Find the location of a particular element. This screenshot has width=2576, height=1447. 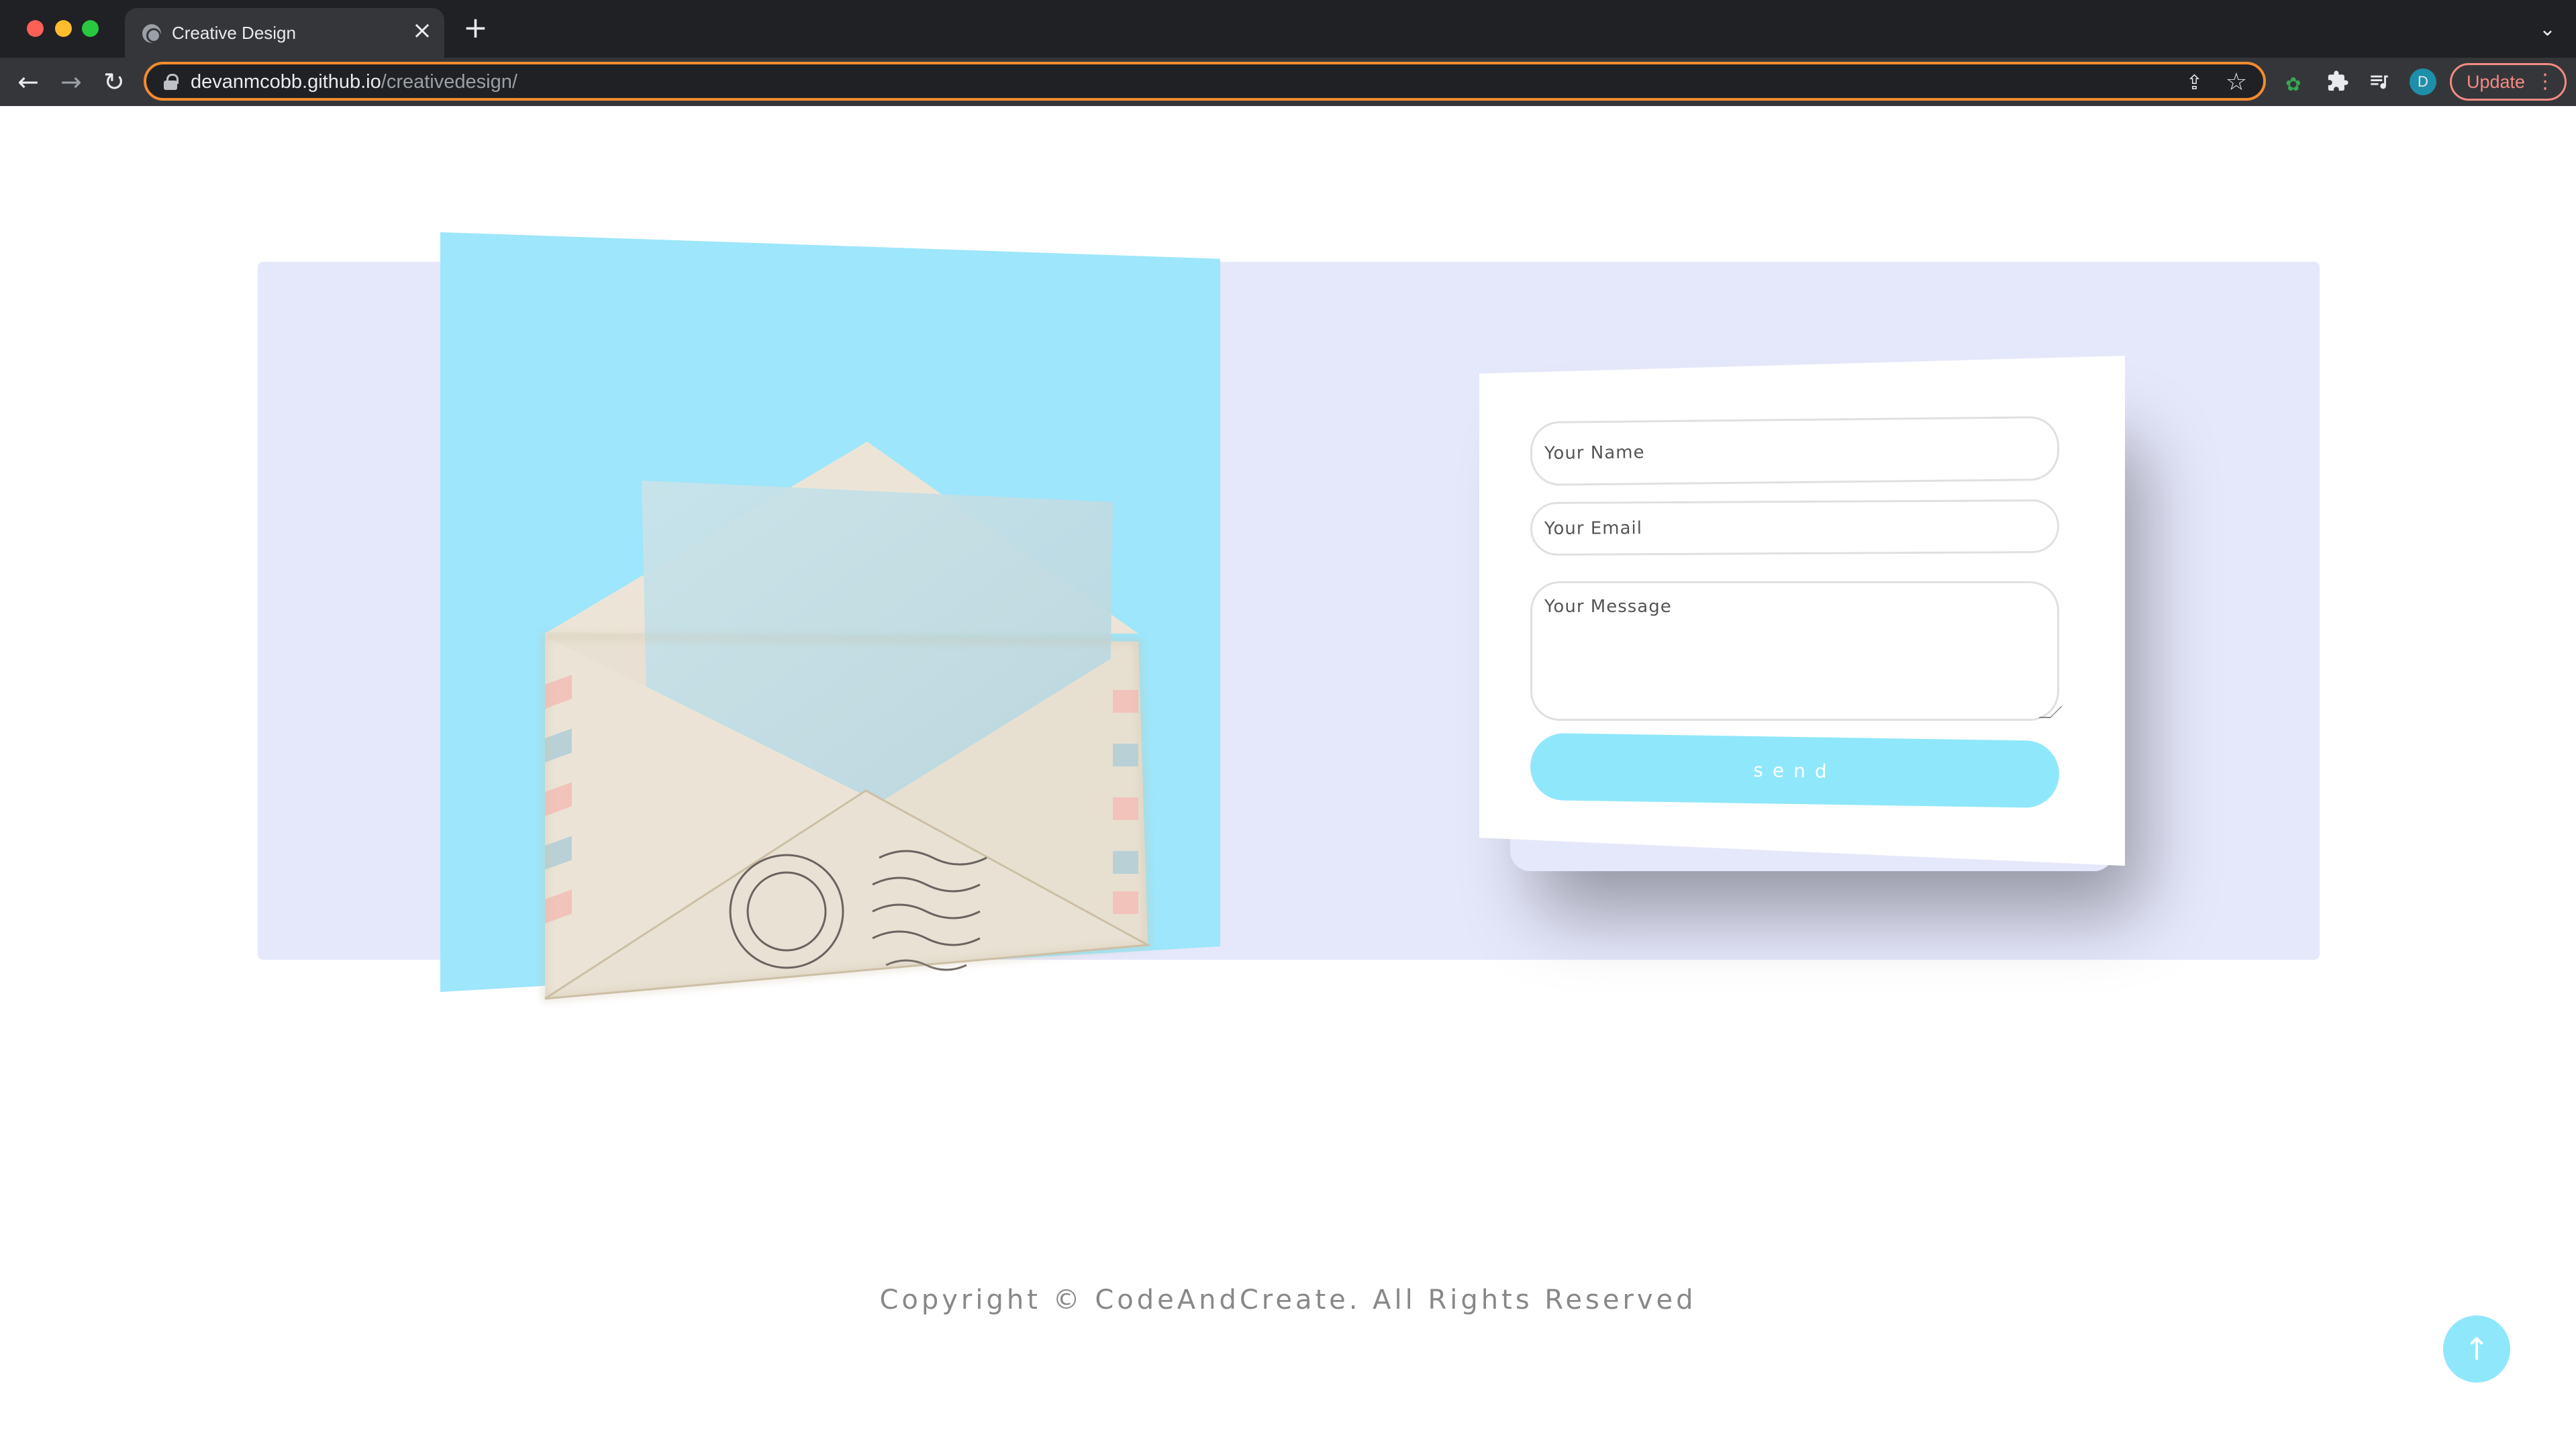

address-bar: devanmcobb.github.io/creativedesign/ ⇪ ☆ is located at coordinates (1205, 81).